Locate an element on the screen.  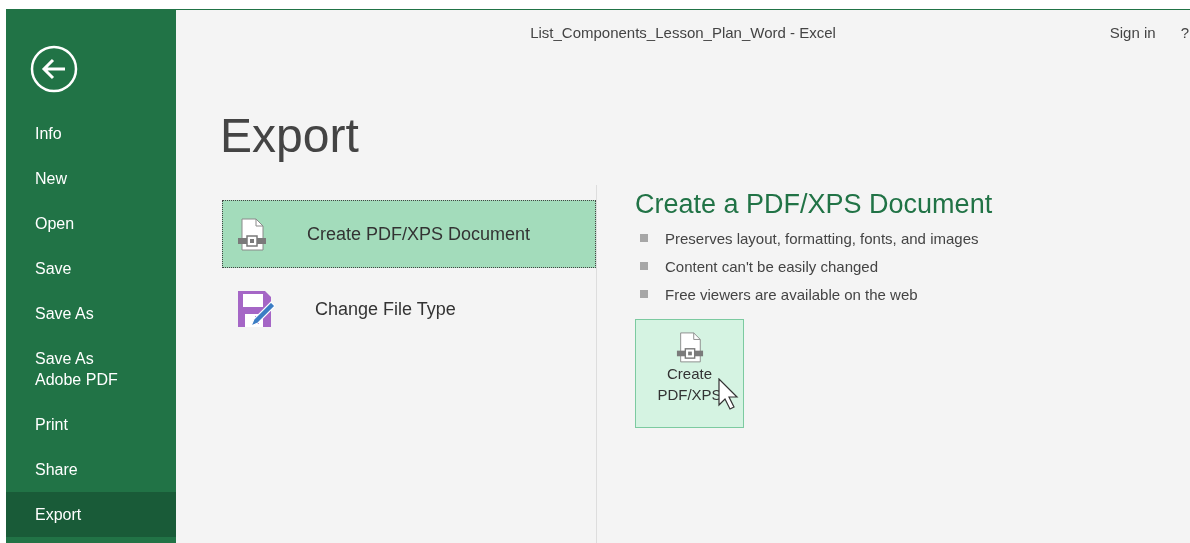
sidebar-item: Print is located at coordinates (91, 424).